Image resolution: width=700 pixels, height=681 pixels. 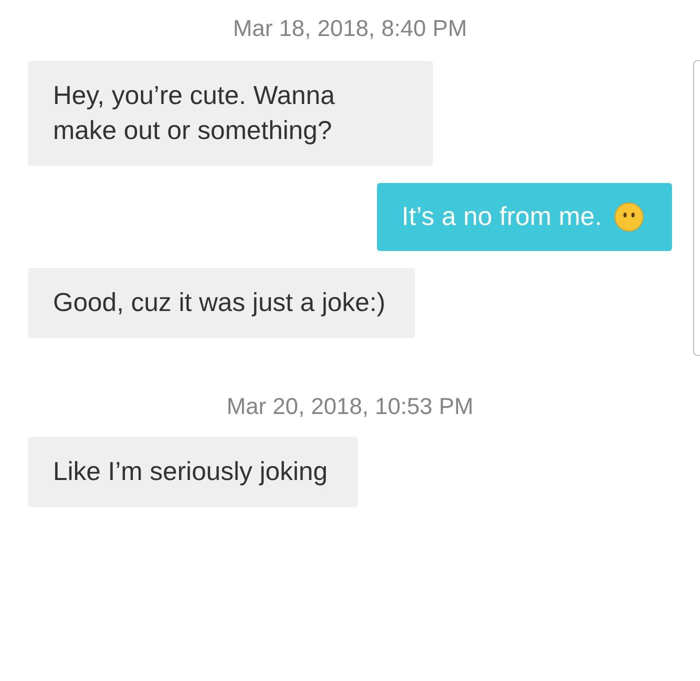 I want to click on message-text: Hey, you’re cute. Wanna make out or something?, so click(x=194, y=113).